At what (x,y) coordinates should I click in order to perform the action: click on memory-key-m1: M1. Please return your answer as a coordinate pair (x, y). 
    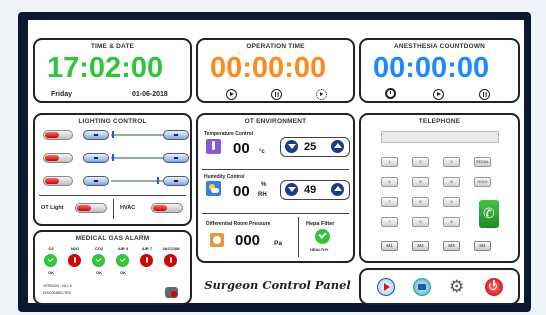
    Looking at the image, I should click on (389, 246).